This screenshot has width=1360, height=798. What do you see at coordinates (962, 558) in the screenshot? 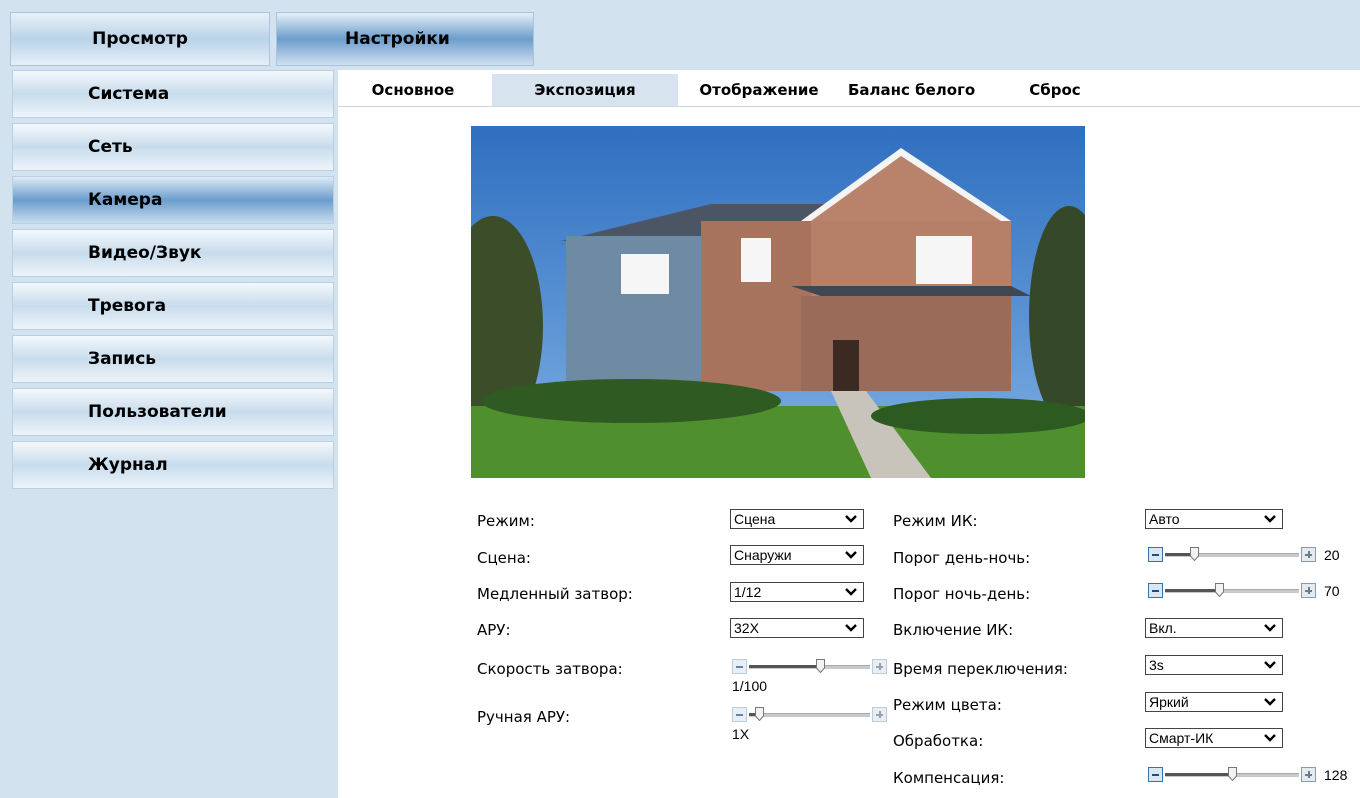
I see `day-night-label: Порог день-ночь:` at bounding box center [962, 558].